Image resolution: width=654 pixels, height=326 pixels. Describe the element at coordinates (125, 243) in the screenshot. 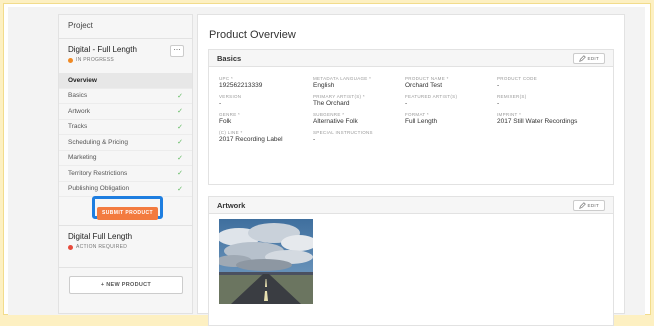

I see `product-card-digital-full-length-2: Digital Full Length ACTION REQUIRED` at that location.